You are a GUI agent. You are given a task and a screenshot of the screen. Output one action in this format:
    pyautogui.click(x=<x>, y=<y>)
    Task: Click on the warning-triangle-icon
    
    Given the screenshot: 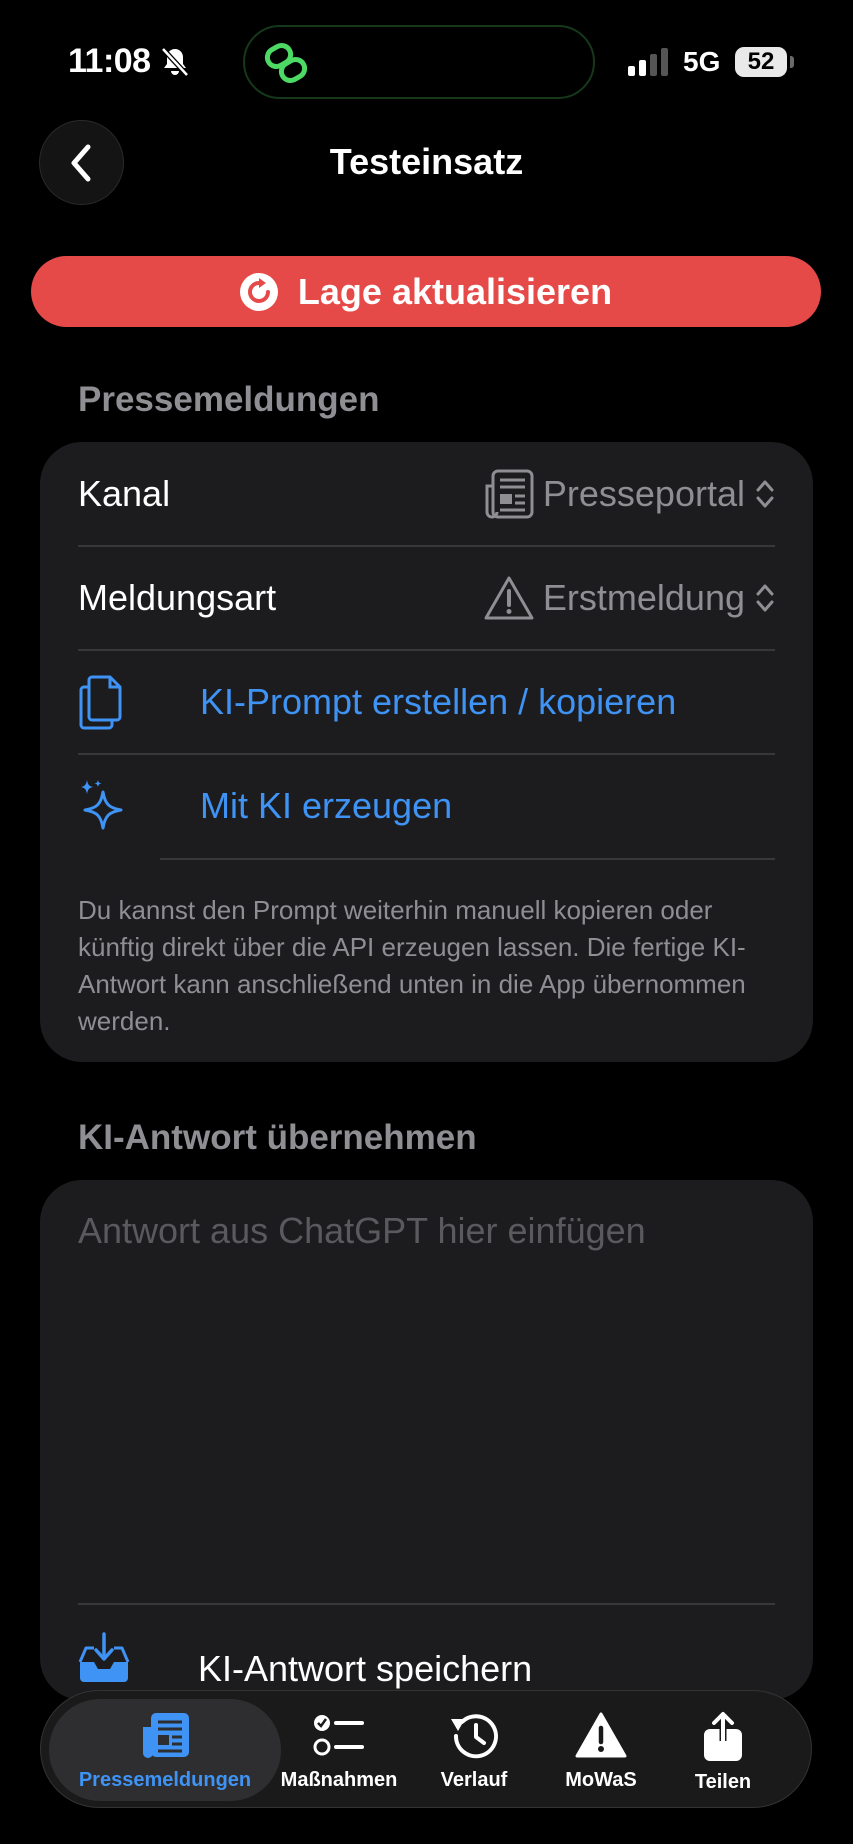 What is the action you would take?
    pyautogui.click(x=509, y=598)
    